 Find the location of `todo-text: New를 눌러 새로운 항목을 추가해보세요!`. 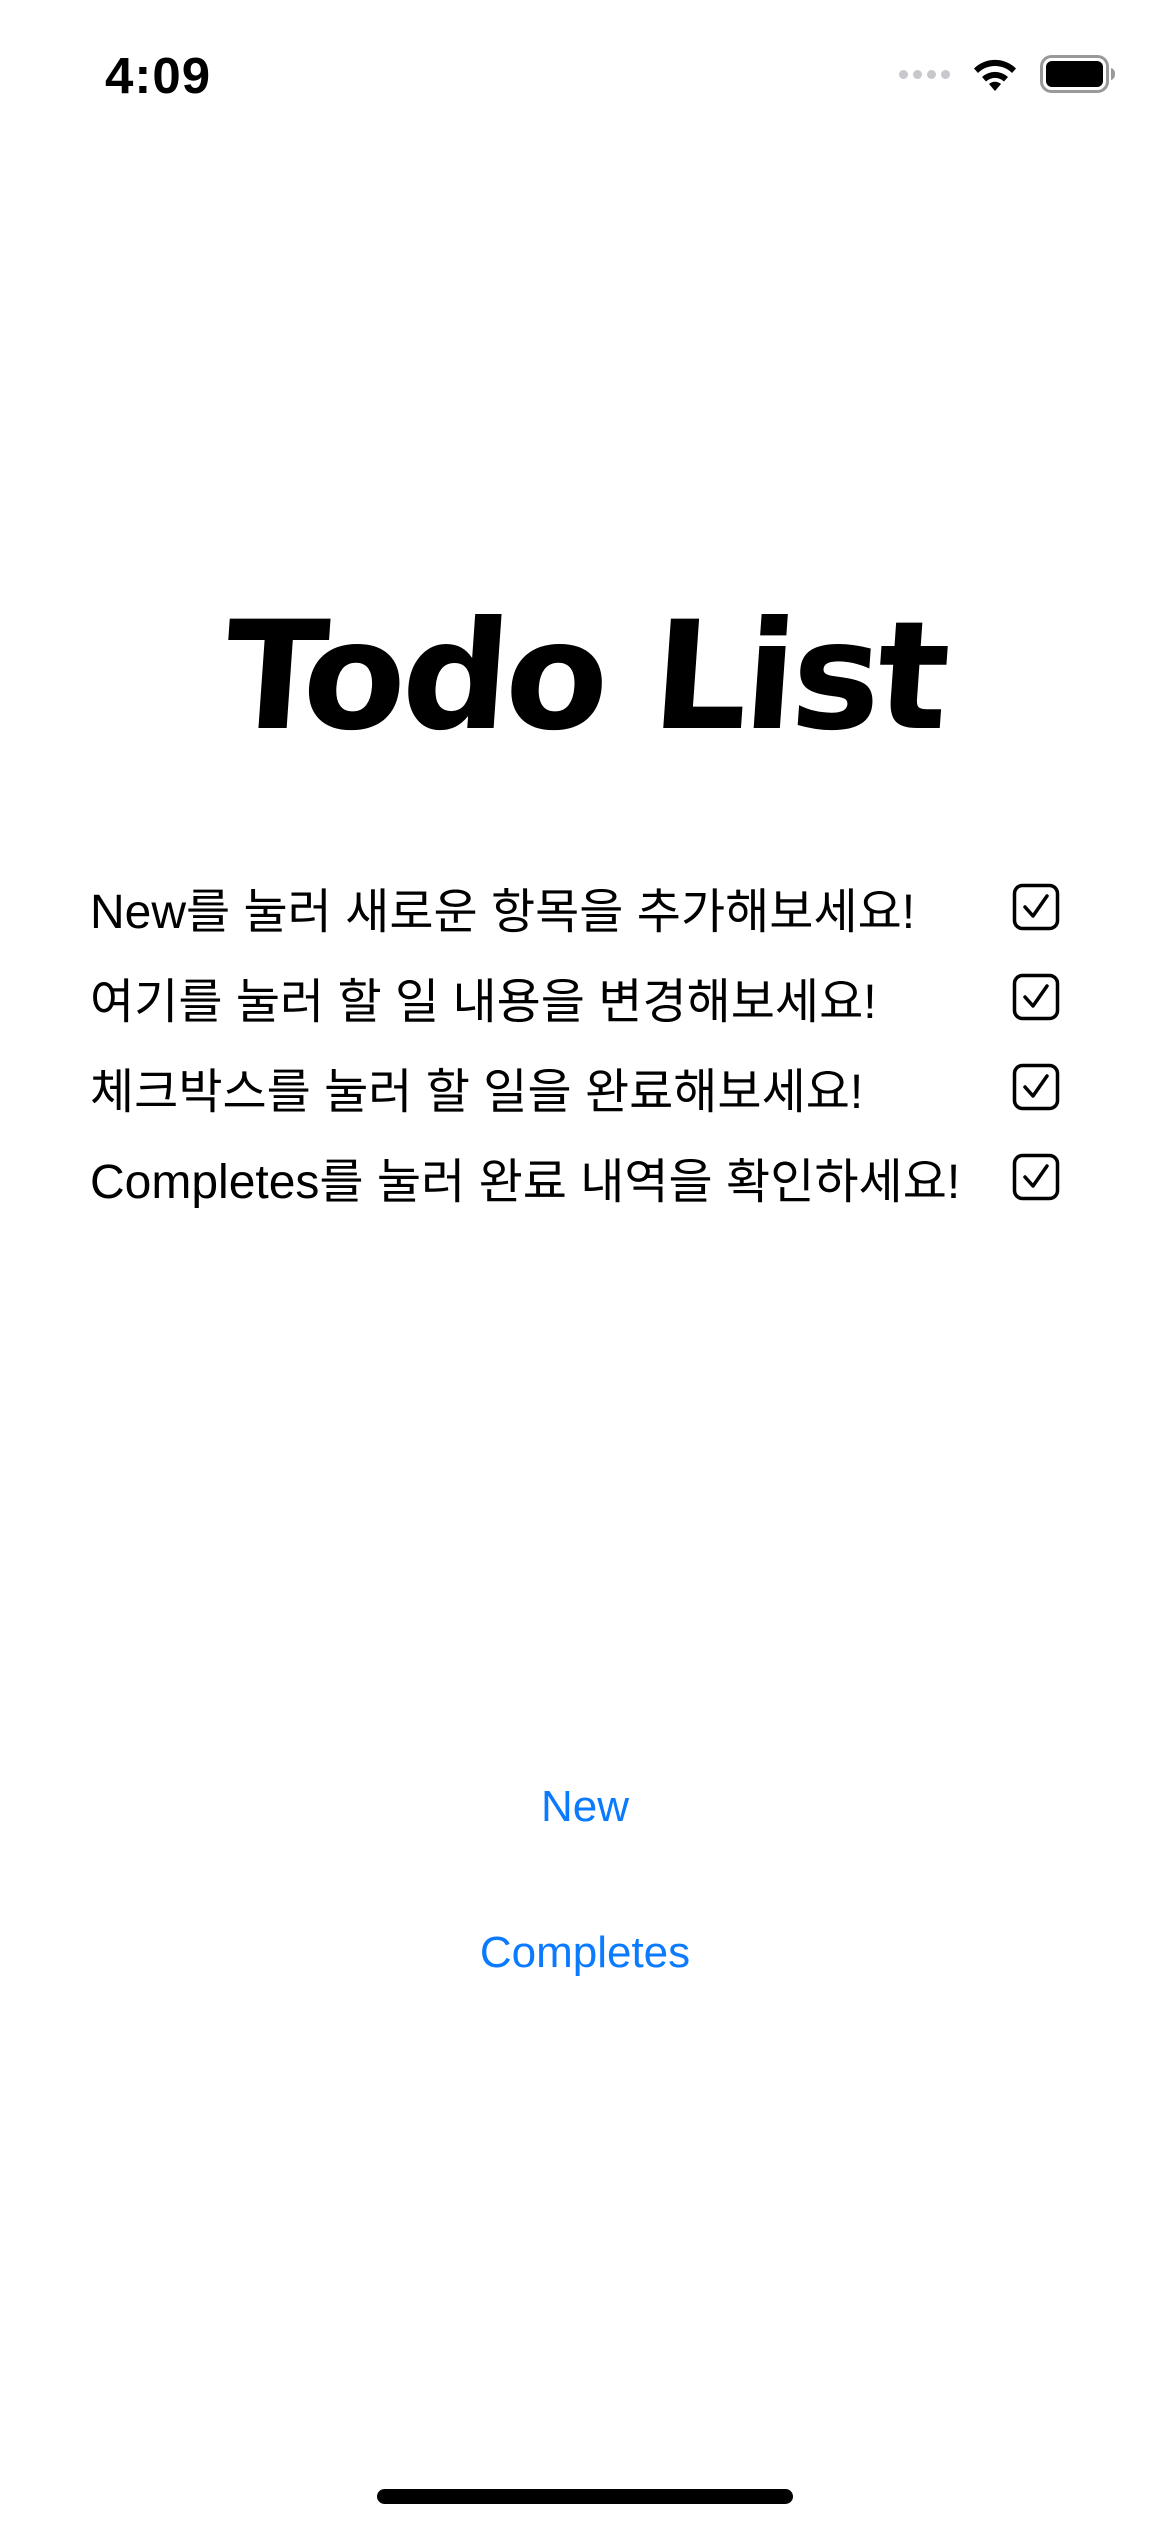

todo-text: New를 눌러 새로운 항목을 추가해보세요! is located at coordinates (502, 907).